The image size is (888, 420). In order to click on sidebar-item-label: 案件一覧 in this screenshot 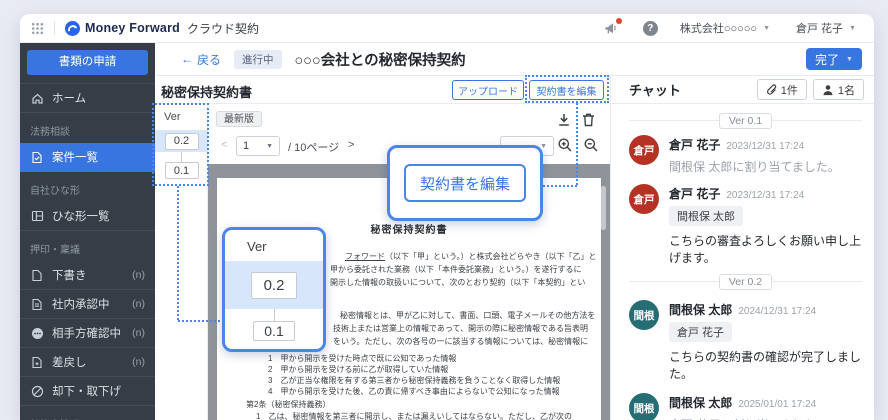, I will do `click(75, 158)`.